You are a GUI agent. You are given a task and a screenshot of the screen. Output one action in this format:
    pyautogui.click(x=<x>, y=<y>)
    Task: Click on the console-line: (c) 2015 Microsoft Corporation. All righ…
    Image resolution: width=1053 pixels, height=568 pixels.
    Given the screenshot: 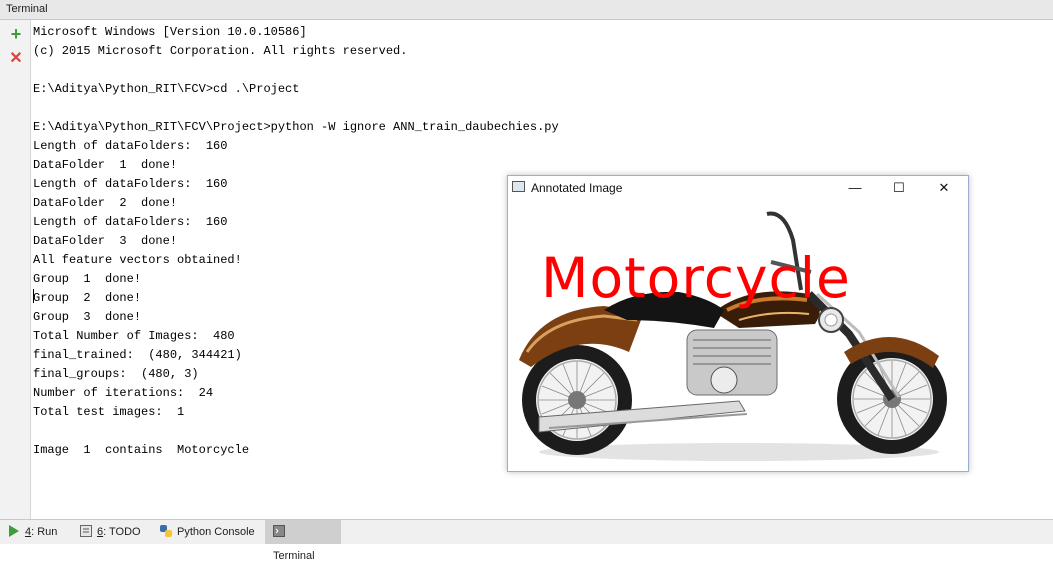 What is the action you would take?
    pyautogui.click(x=220, y=51)
    